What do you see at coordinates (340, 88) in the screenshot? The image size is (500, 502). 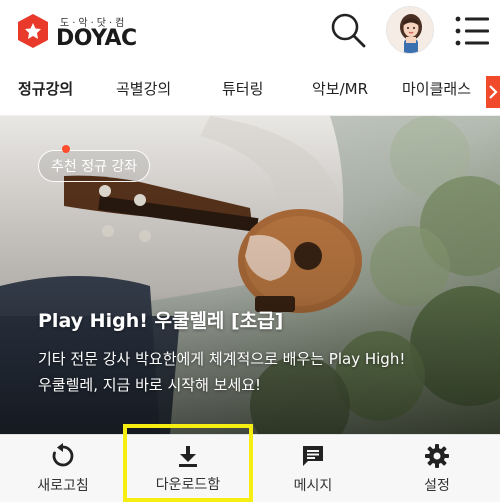 I see `tab-sheet-music-mr: 악보/MR` at bounding box center [340, 88].